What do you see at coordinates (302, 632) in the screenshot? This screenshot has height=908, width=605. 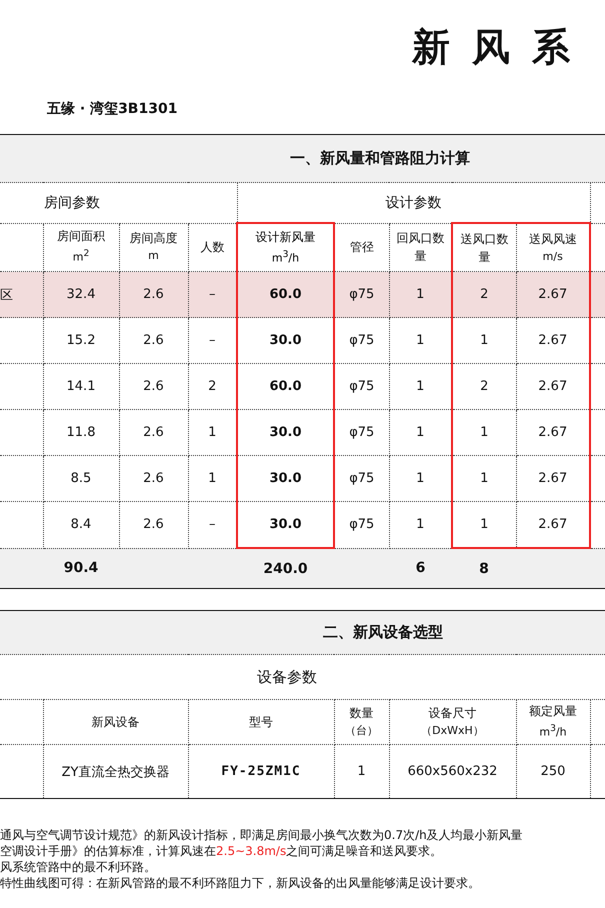 I see `section-title: 二、新风设备选型` at bounding box center [302, 632].